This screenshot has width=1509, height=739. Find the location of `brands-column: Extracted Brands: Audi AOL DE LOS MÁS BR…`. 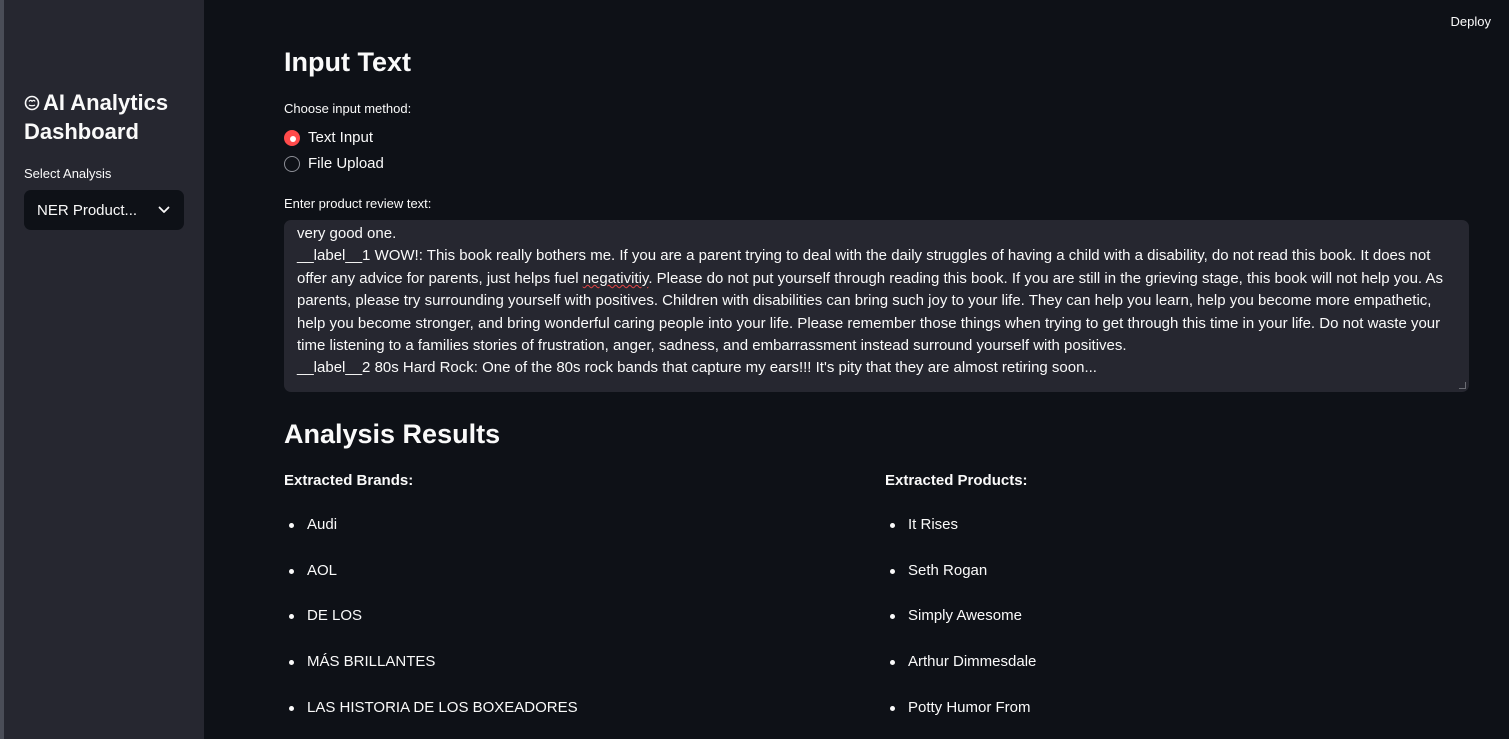

brands-column: Extracted Brands: Audi AOL DE LOS MÁS BR… is located at coordinates (564, 605).